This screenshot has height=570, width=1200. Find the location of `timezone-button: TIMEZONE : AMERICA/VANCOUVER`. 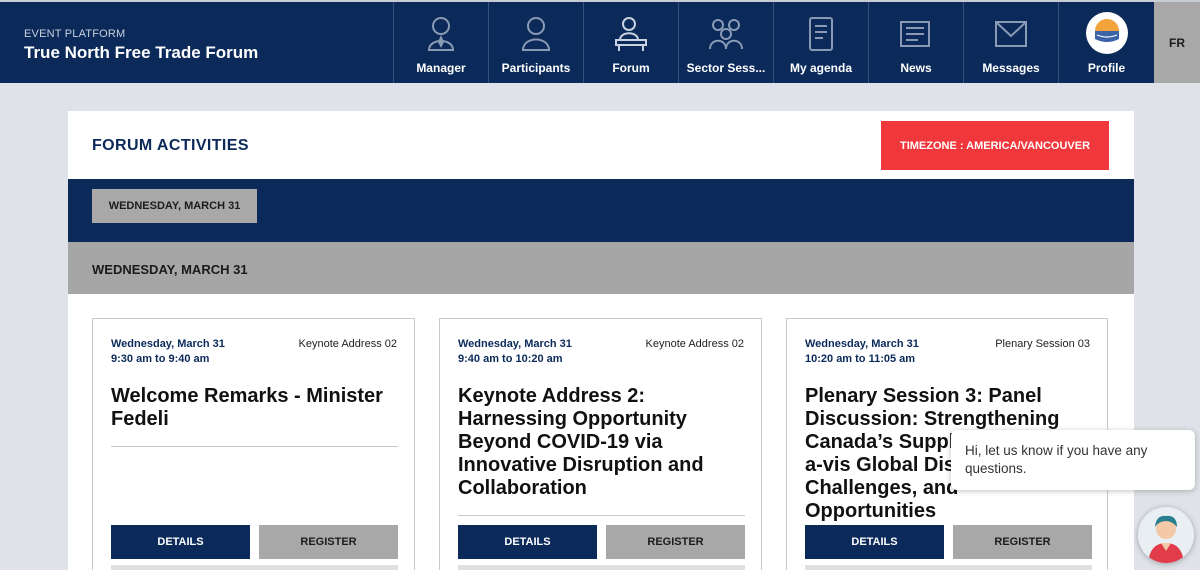

timezone-button: TIMEZONE : AMERICA/VANCOUVER is located at coordinates (995, 145).